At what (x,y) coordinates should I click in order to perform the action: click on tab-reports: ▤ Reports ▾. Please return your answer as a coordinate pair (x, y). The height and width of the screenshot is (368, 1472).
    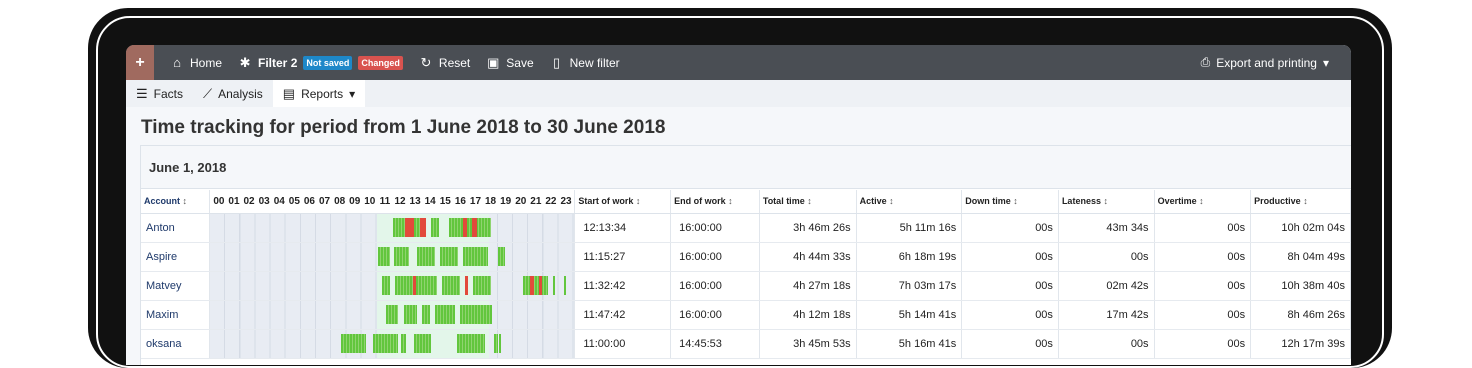
    Looking at the image, I should click on (319, 93).